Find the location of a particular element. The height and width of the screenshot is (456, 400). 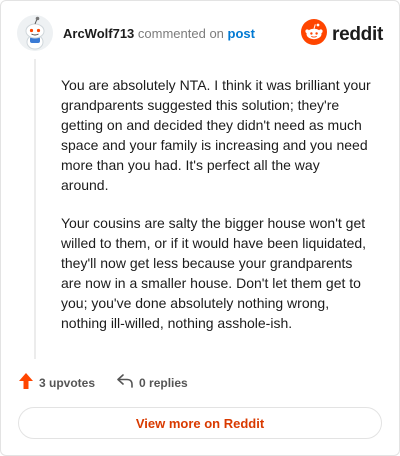

username-link: ArcWolf713 is located at coordinates (98, 33).